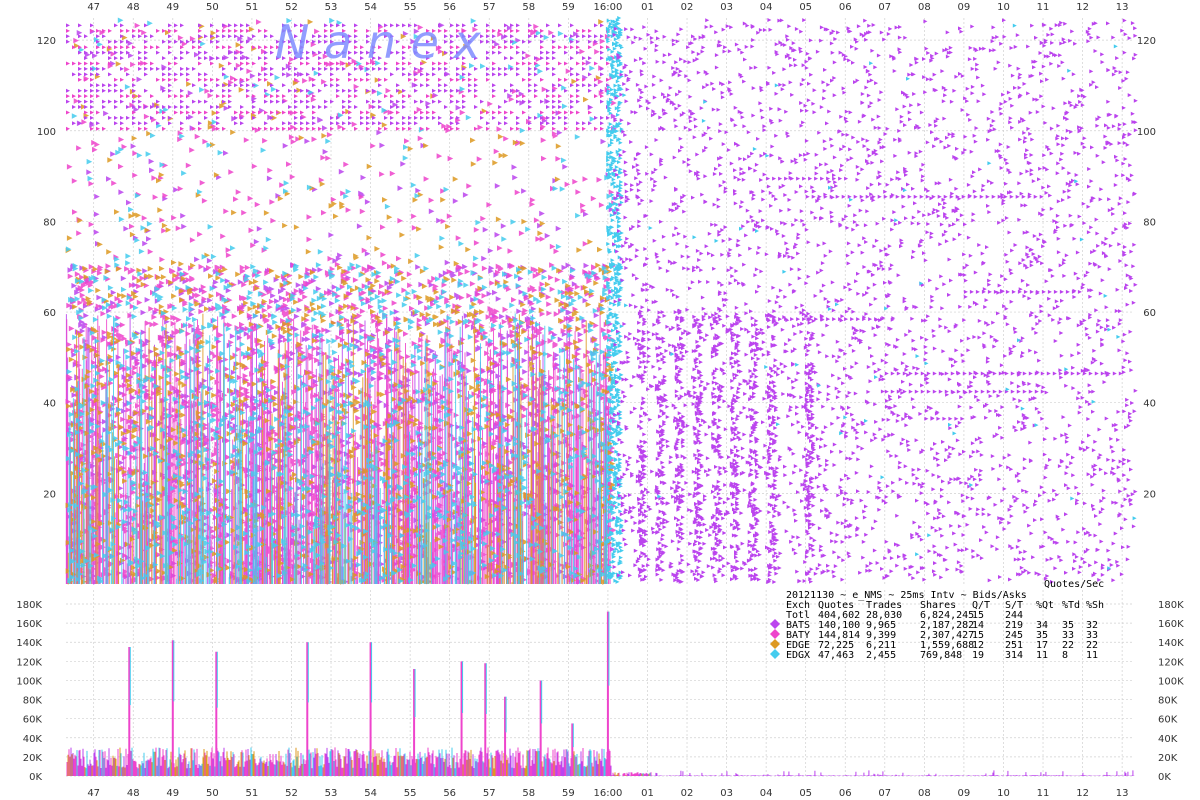  I want to click on x-tick-label-top: 02, so click(687, 7).